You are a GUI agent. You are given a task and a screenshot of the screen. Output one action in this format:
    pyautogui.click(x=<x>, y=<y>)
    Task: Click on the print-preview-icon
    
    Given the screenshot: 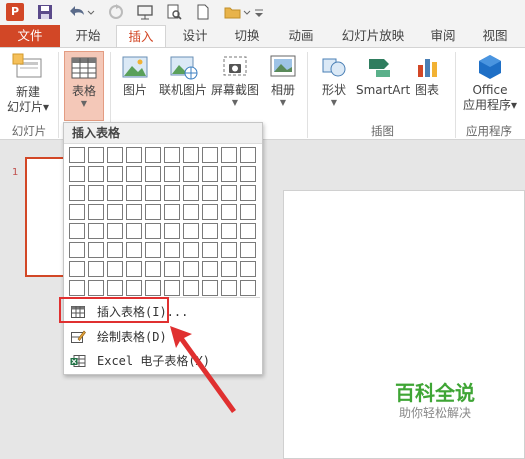 What is the action you would take?
    pyautogui.click(x=174, y=12)
    